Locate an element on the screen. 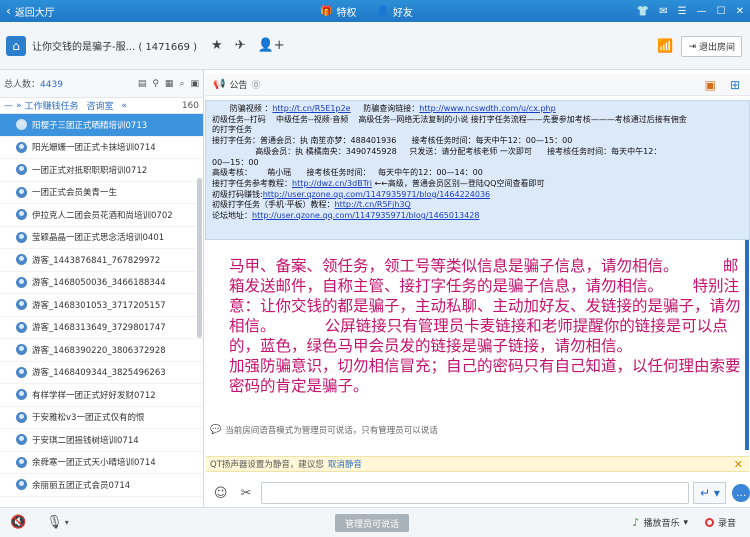 This screenshot has height=537, width=750. speak-button: 管理员可说话 is located at coordinates (372, 523).